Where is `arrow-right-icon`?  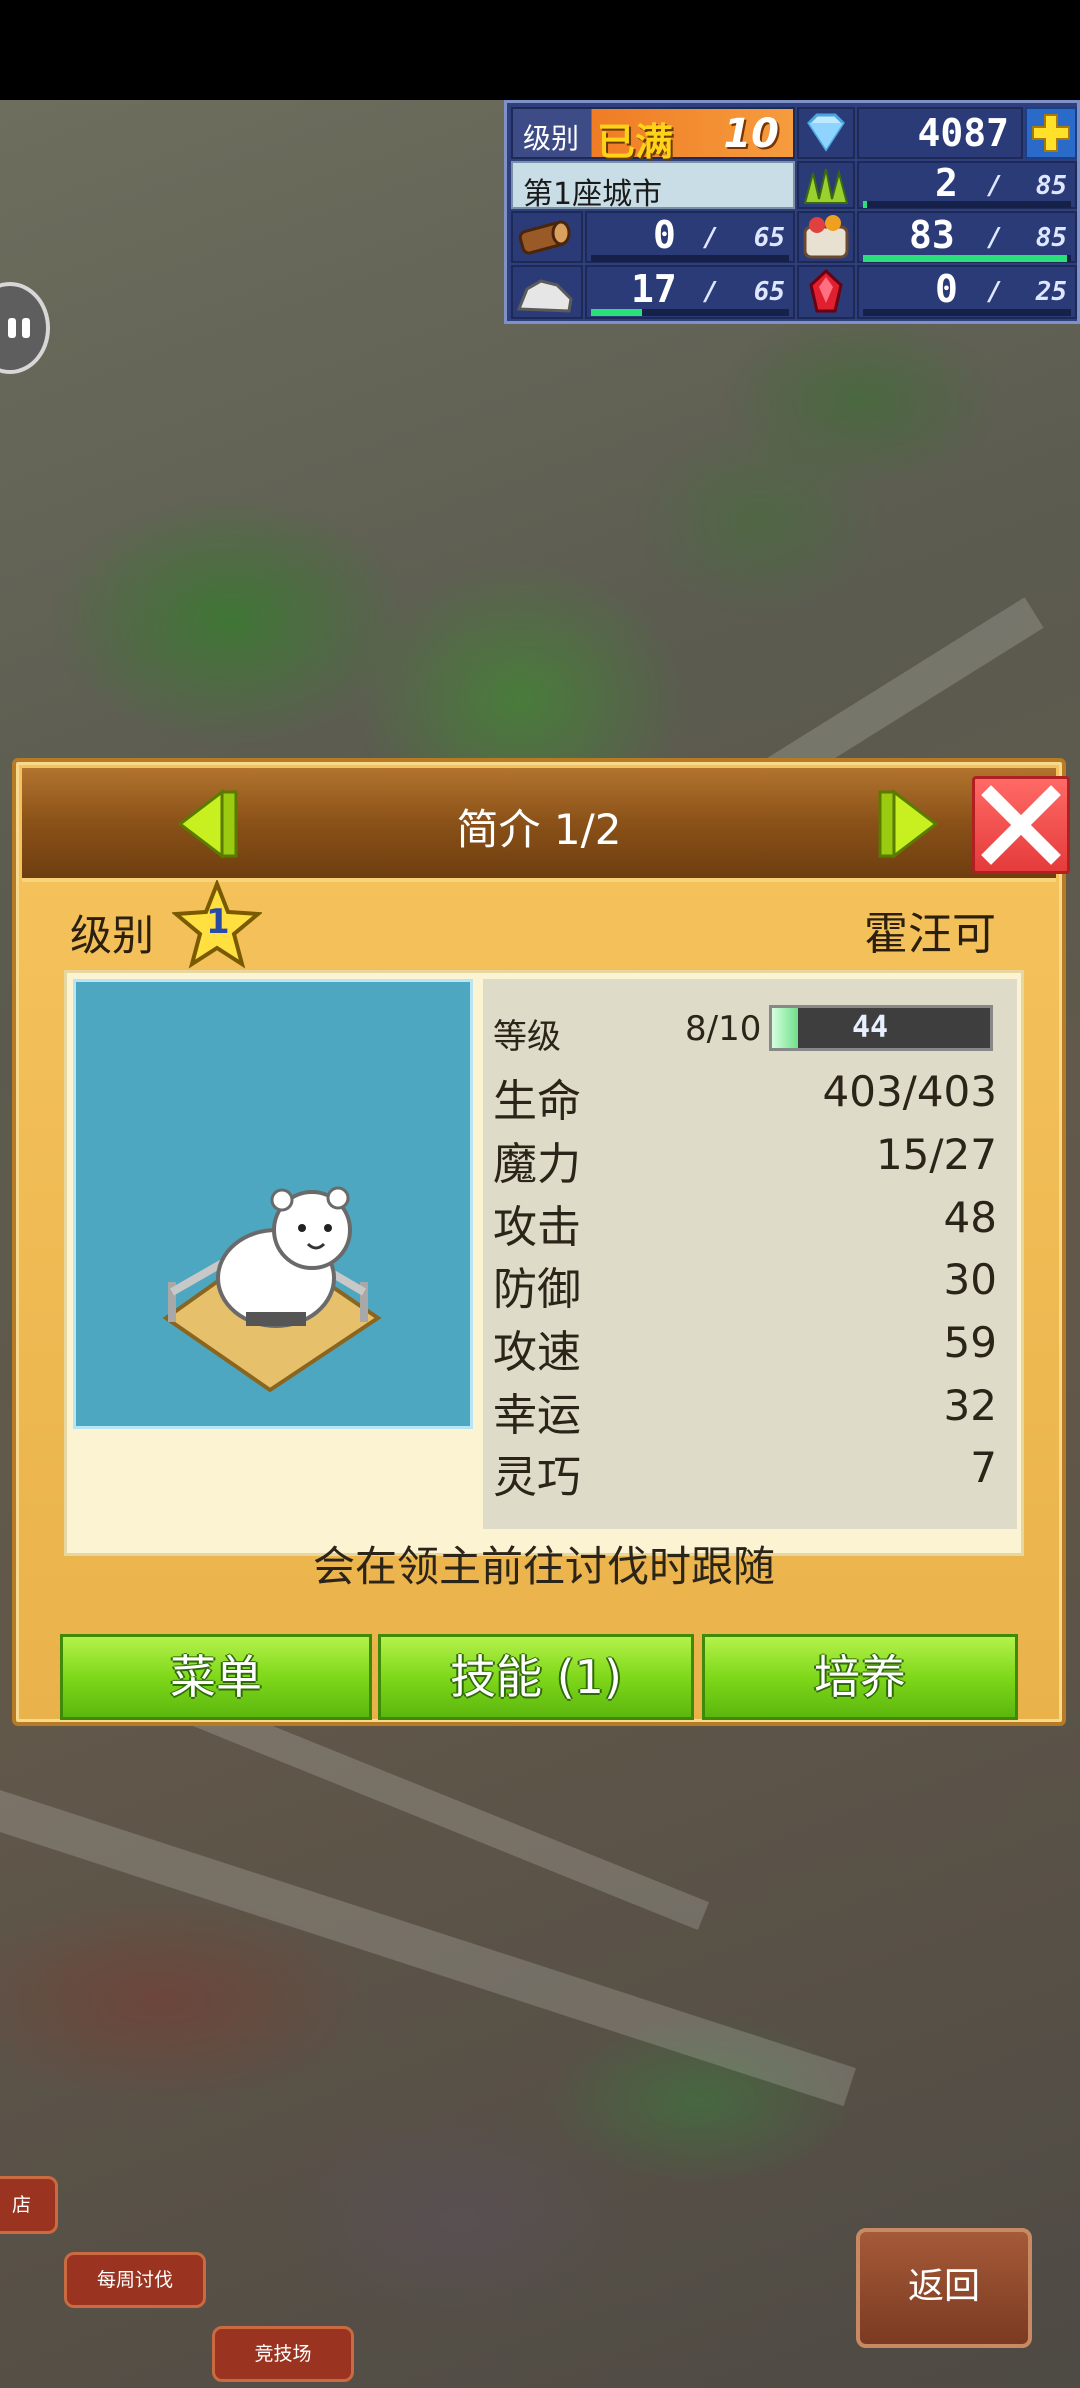
arrow-right-icon is located at coordinates (908, 824).